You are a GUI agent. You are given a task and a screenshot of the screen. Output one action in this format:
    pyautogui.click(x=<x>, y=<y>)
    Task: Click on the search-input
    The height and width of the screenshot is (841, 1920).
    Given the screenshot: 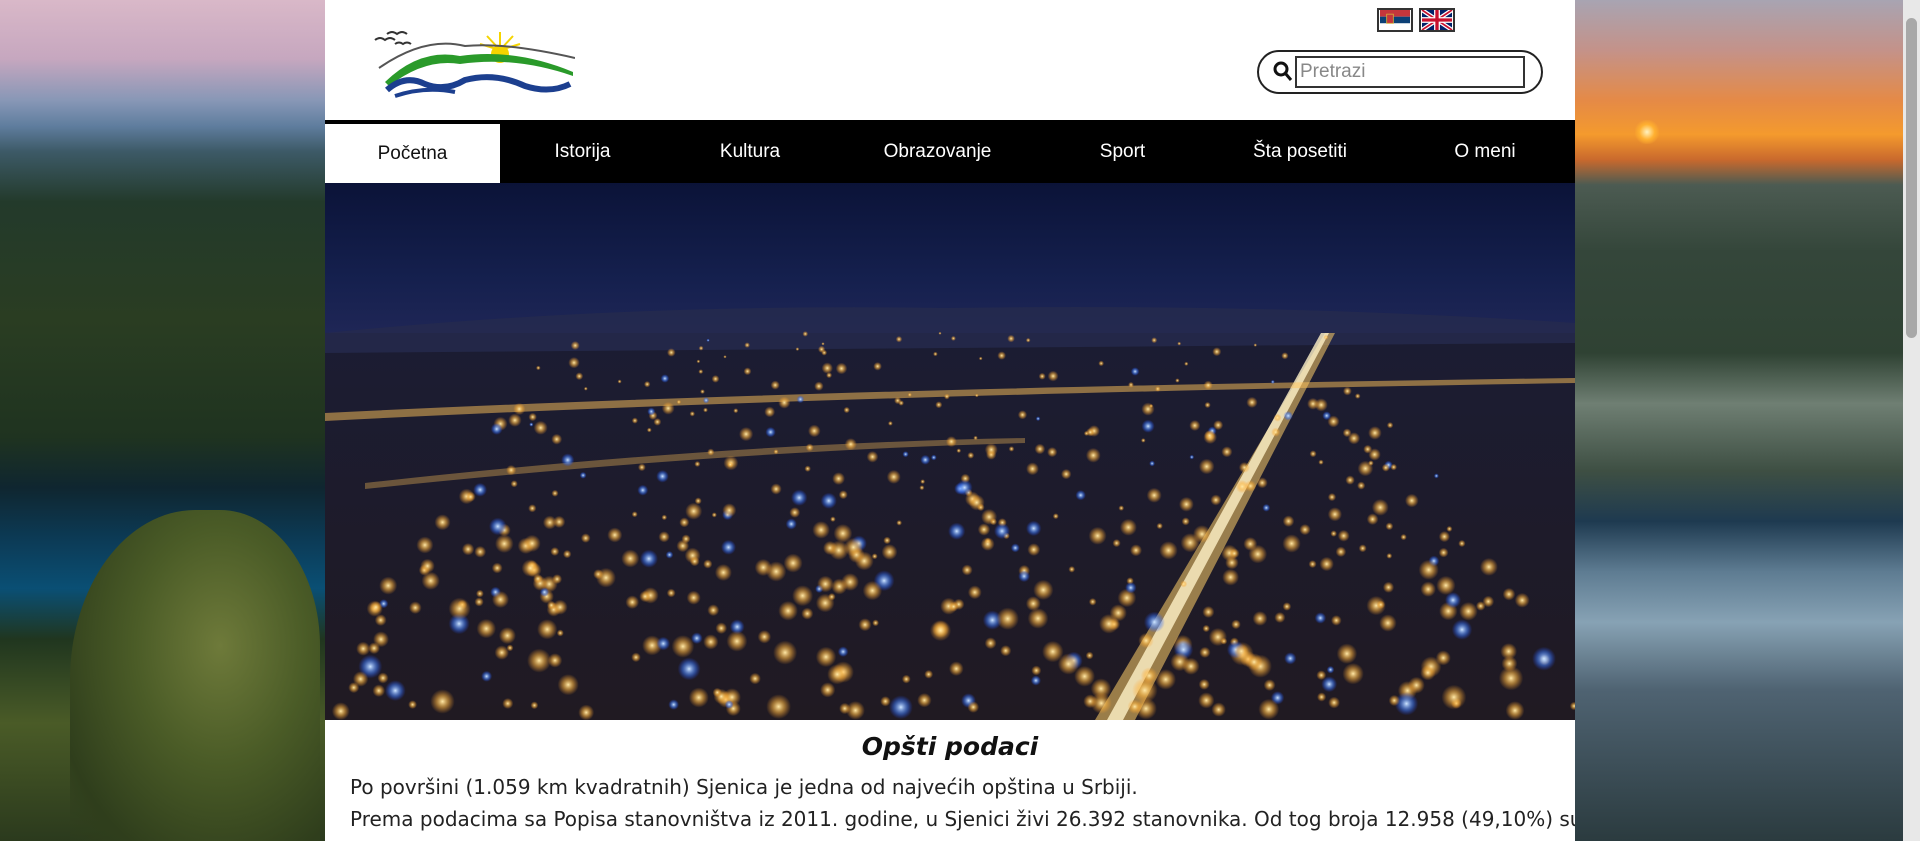 What is the action you would take?
    pyautogui.click(x=1410, y=72)
    